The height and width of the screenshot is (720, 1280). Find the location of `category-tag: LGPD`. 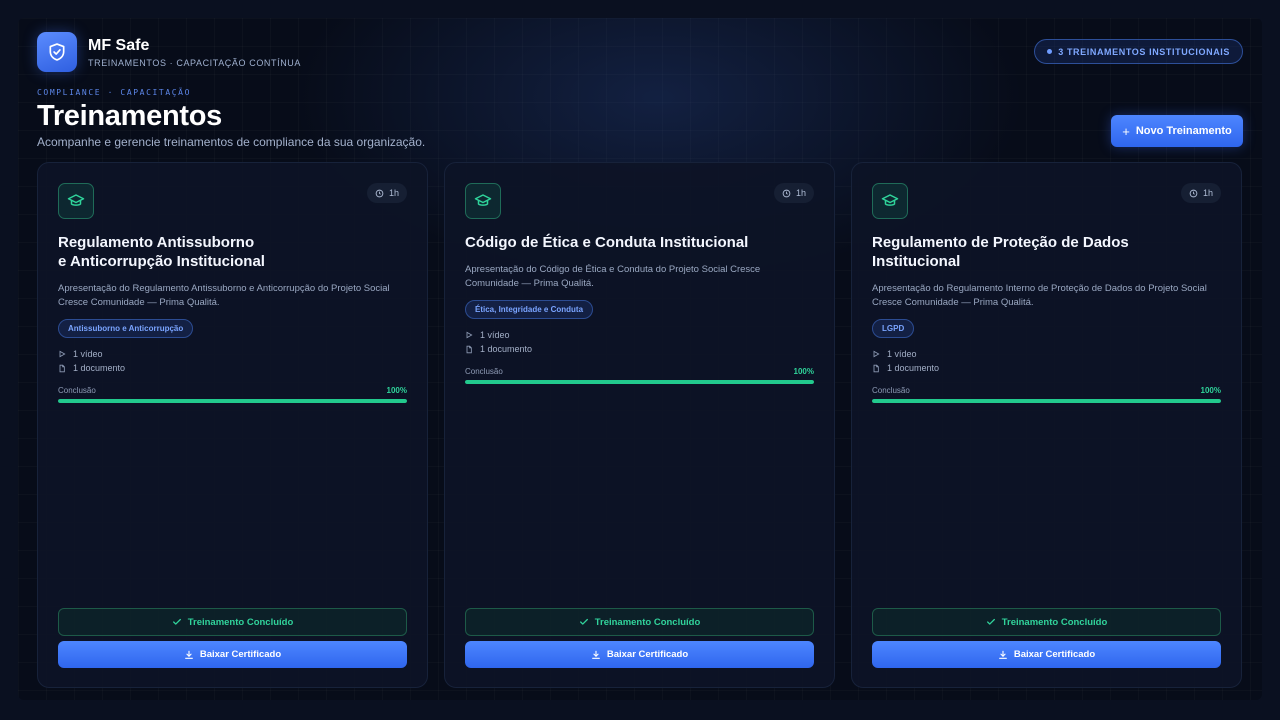

category-tag: LGPD is located at coordinates (893, 328).